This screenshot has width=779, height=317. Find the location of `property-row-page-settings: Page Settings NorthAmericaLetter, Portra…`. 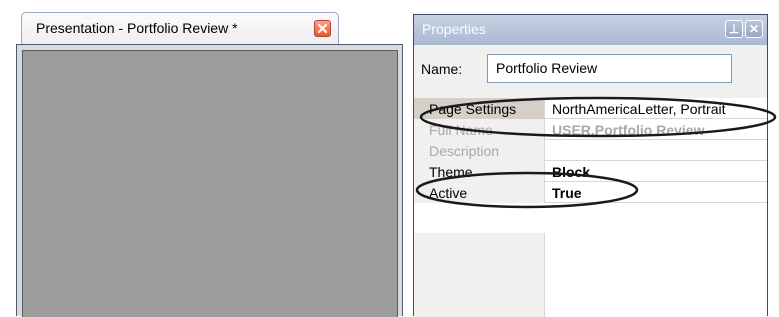

property-row-page-settings: Page Settings NorthAmericaLetter, Portra… is located at coordinates (590, 108).